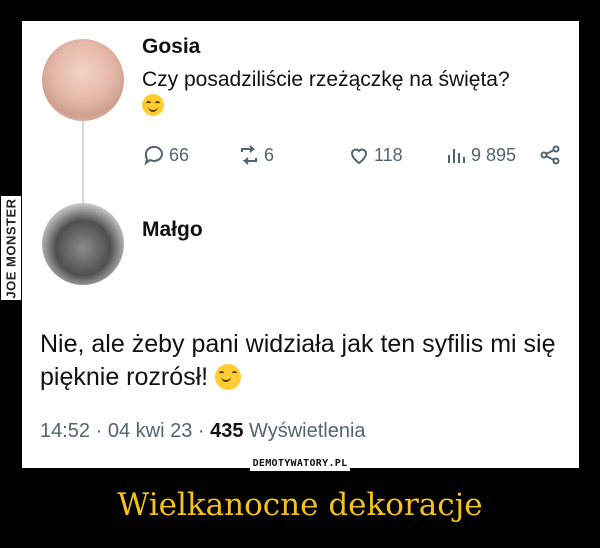 The image size is (600, 548). Describe the element at coordinates (269, 154) in the screenshot. I see `repost-count: 6` at that location.